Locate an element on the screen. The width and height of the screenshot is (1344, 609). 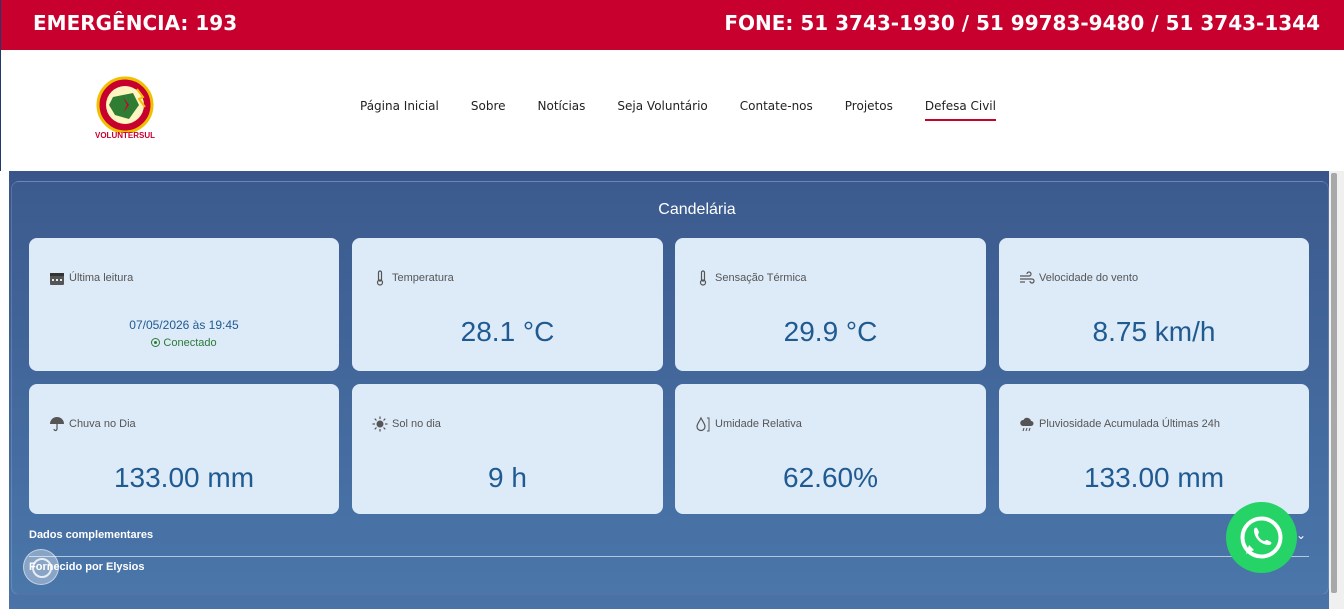
card-label: Chuva no Dia is located at coordinates (92, 424).